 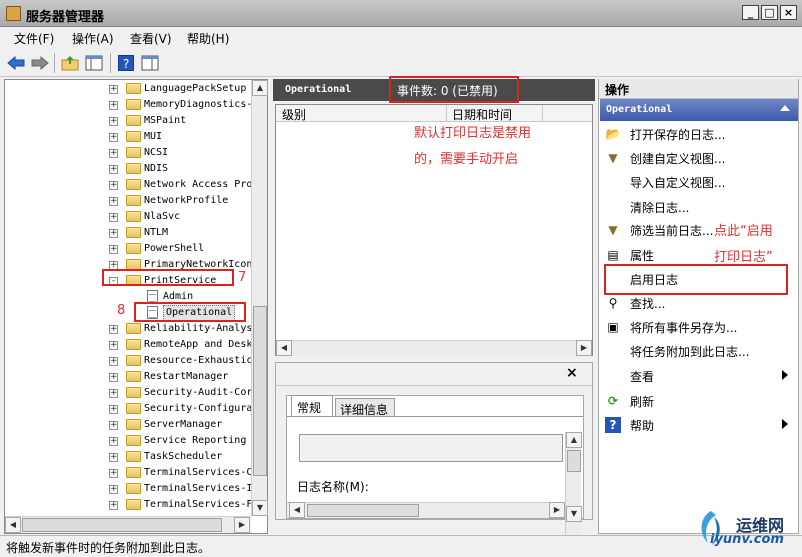 I want to click on menu-help: 帮助(H), so click(x=208, y=38).